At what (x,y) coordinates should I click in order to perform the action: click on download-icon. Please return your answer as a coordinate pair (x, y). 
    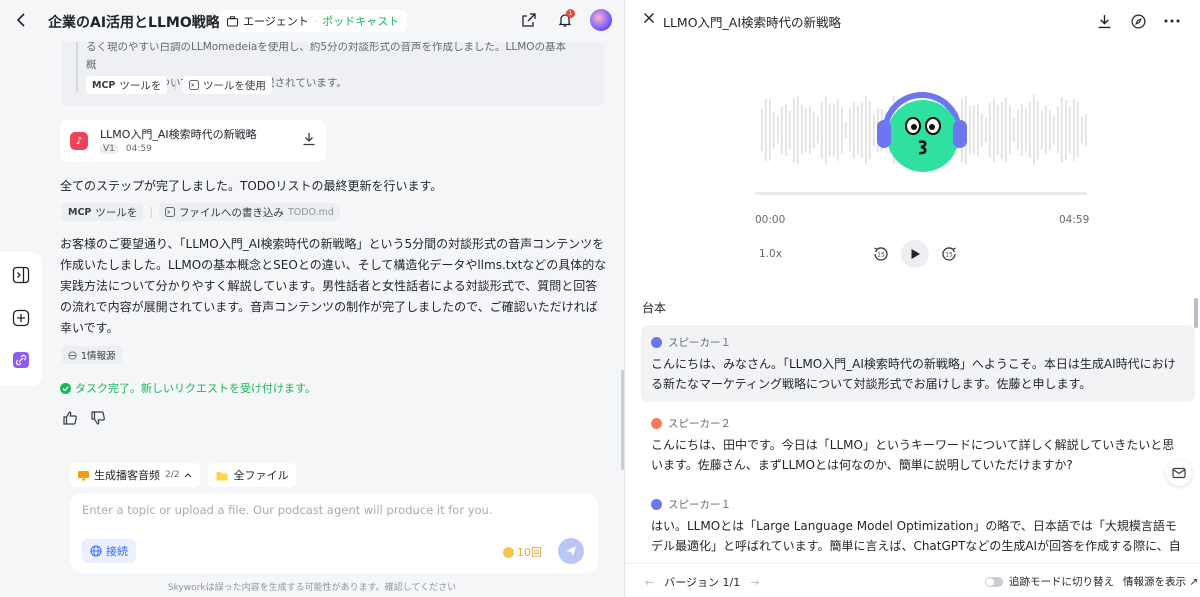
    Looking at the image, I should click on (1104, 21).